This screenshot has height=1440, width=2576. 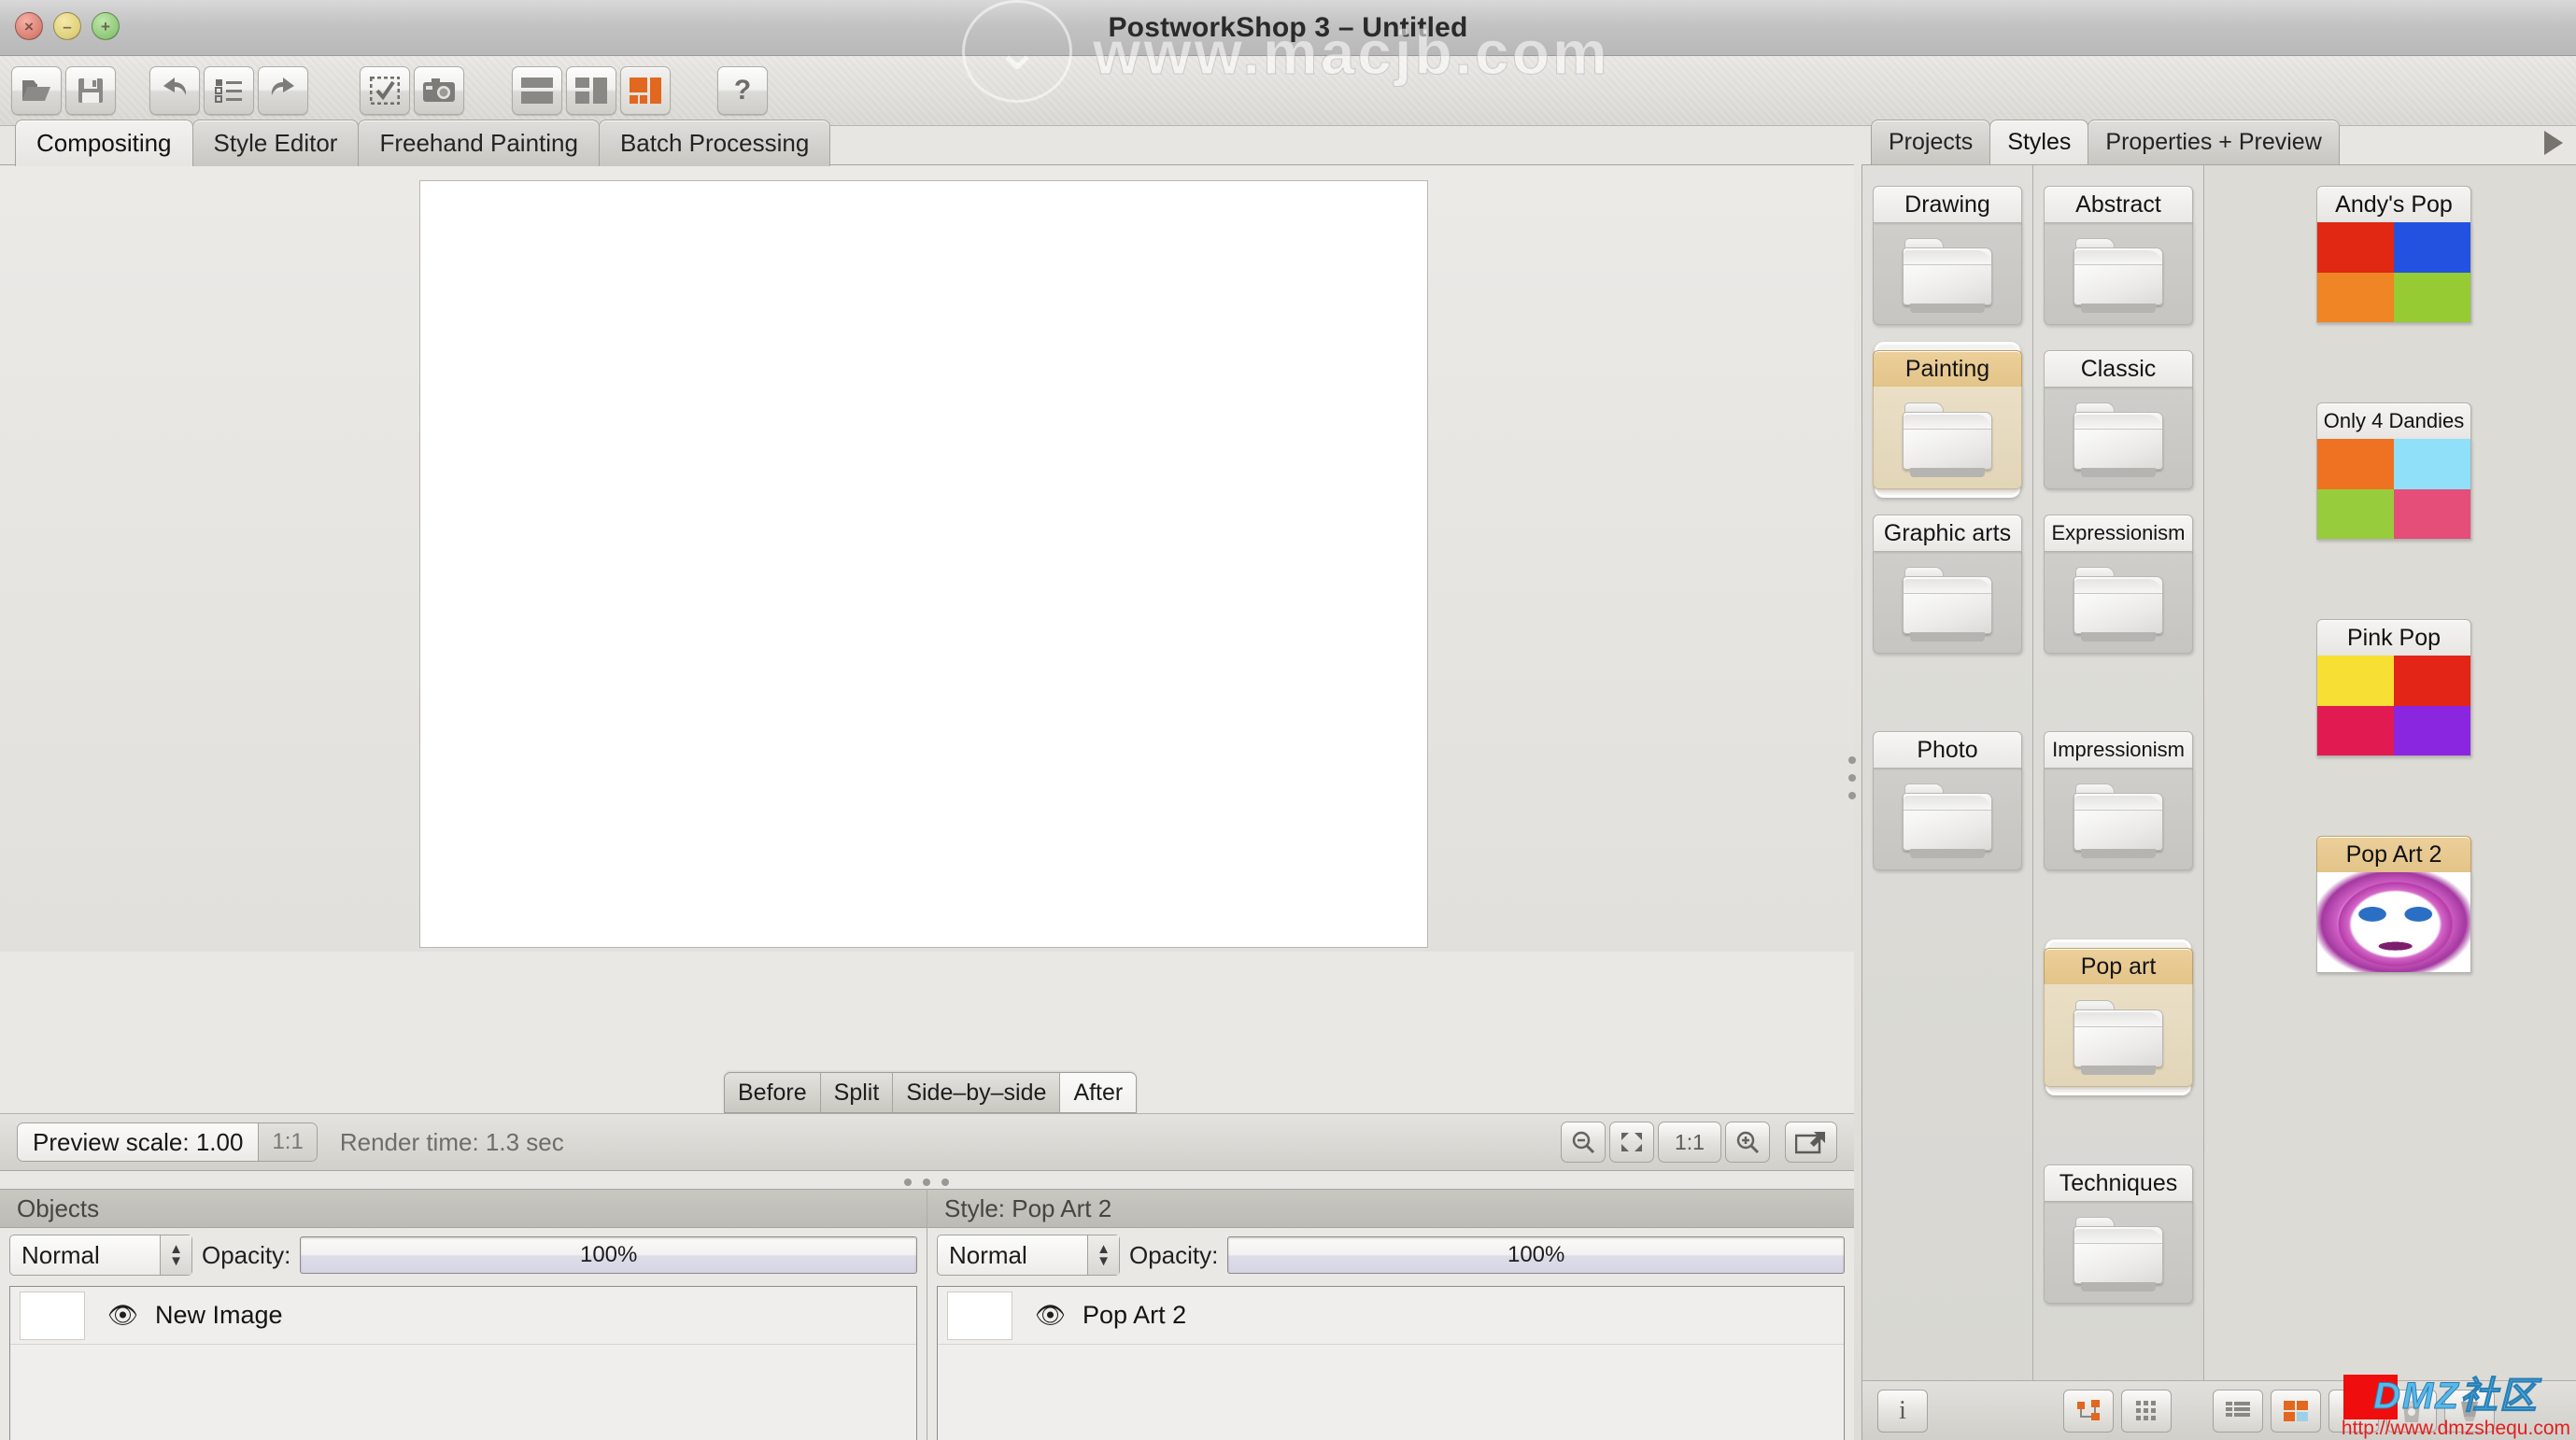 What do you see at coordinates (537, 90) in the screenshot?
I see `layout-horizontal-icon` at bounding box center [537, 90].